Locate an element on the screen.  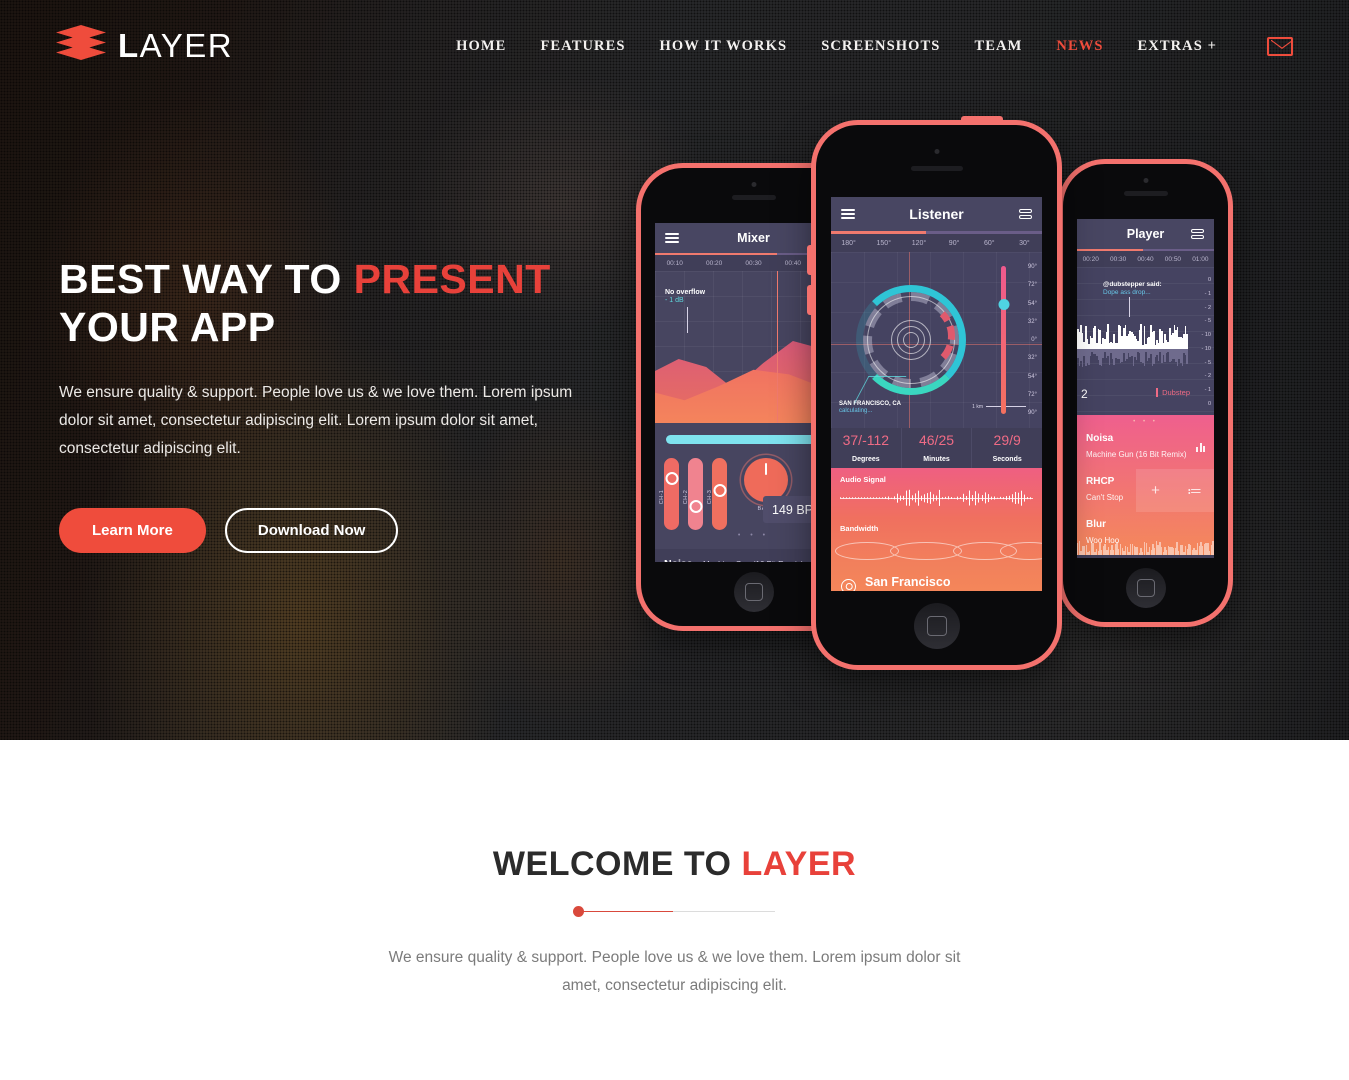
stat-degrees: 37/-112 Degrees is located at coordinates (866, 448).